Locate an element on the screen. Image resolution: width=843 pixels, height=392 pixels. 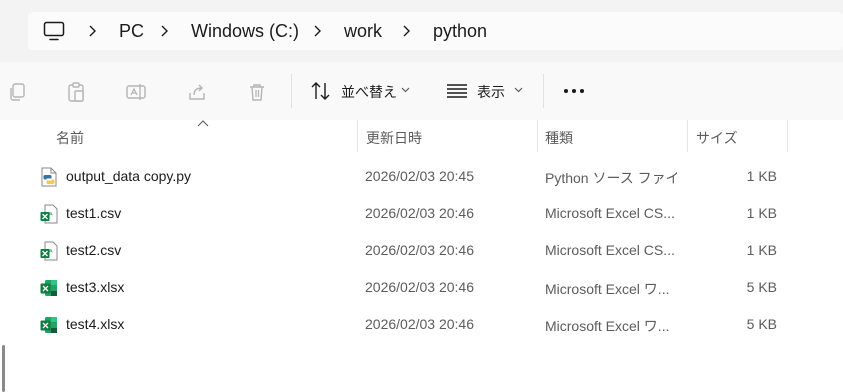
breadcrumb-drive: Windows (C:) is located at coordinates (245, 31).